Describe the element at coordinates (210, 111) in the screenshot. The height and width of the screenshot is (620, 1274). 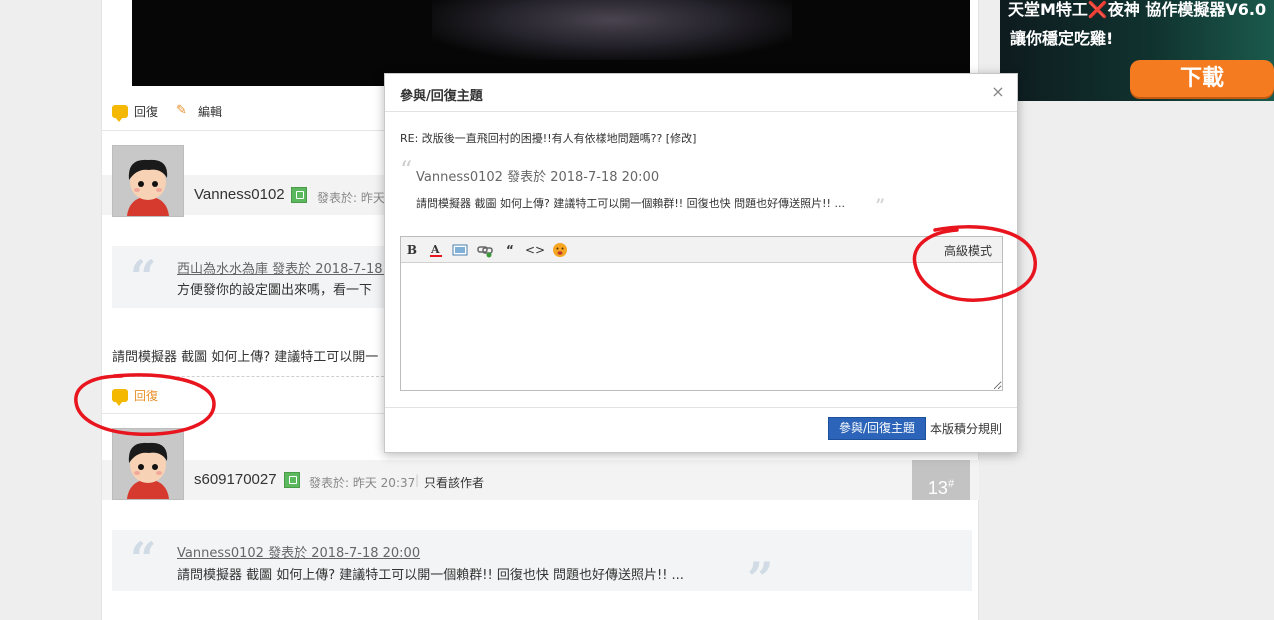
I see `edit-label: 編輯` at that location.